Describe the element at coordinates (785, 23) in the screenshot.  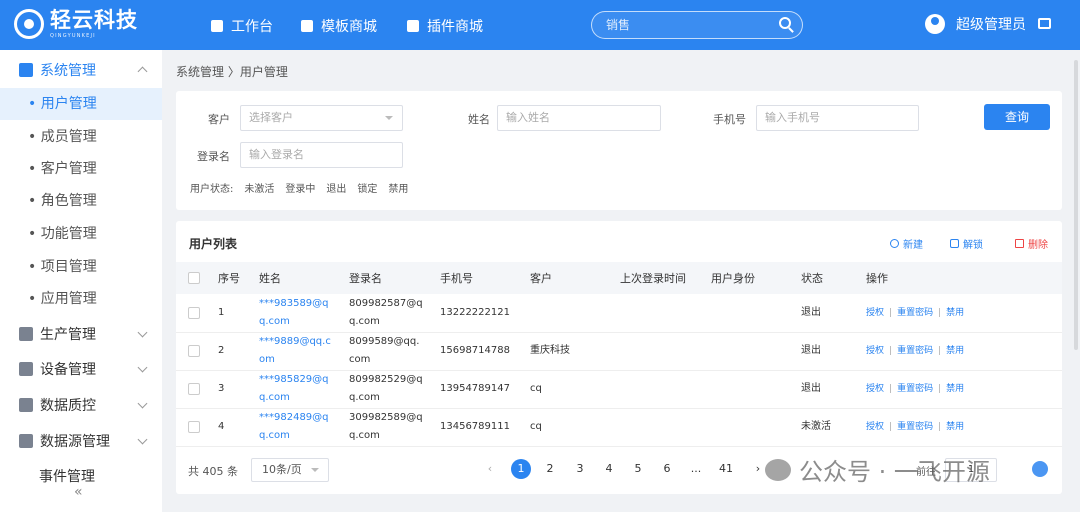
I see `search-icon` at that location.